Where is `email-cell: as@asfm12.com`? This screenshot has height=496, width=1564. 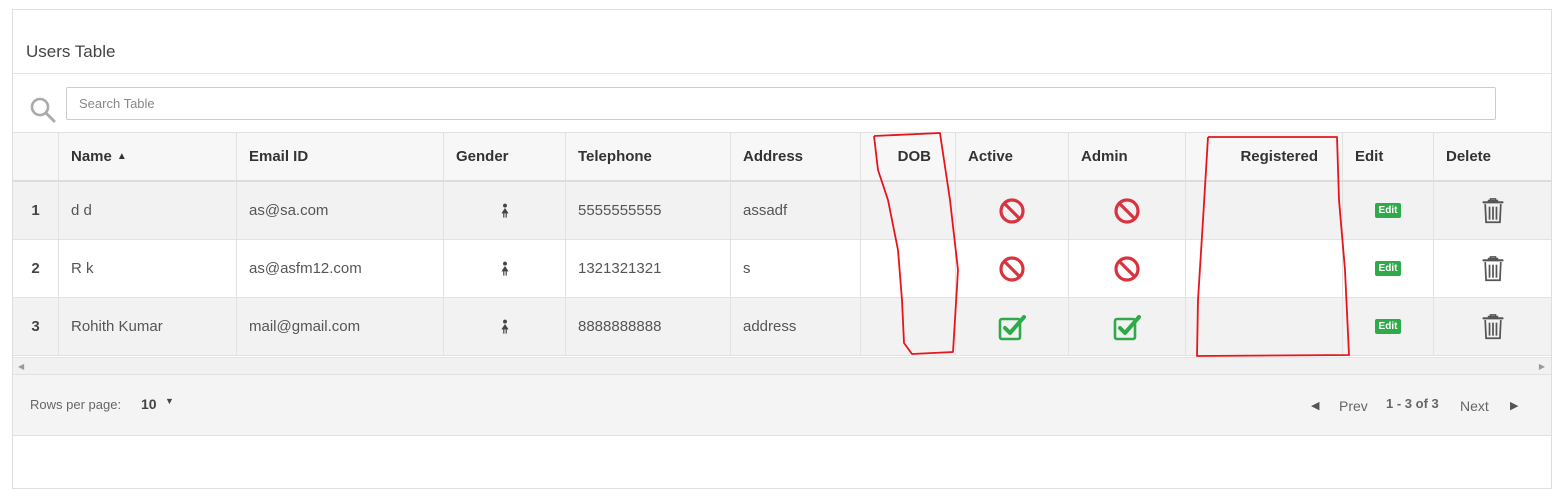 email-cell: as@asfm12.com is located at coordinates (340, 268).